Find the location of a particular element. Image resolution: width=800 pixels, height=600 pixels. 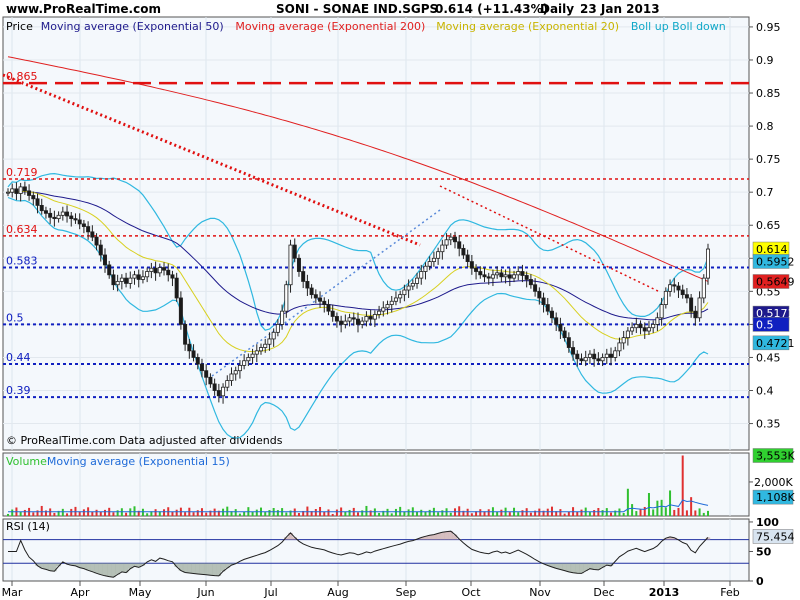

x-tick-label: Aug is located at coordinates (337, 592).